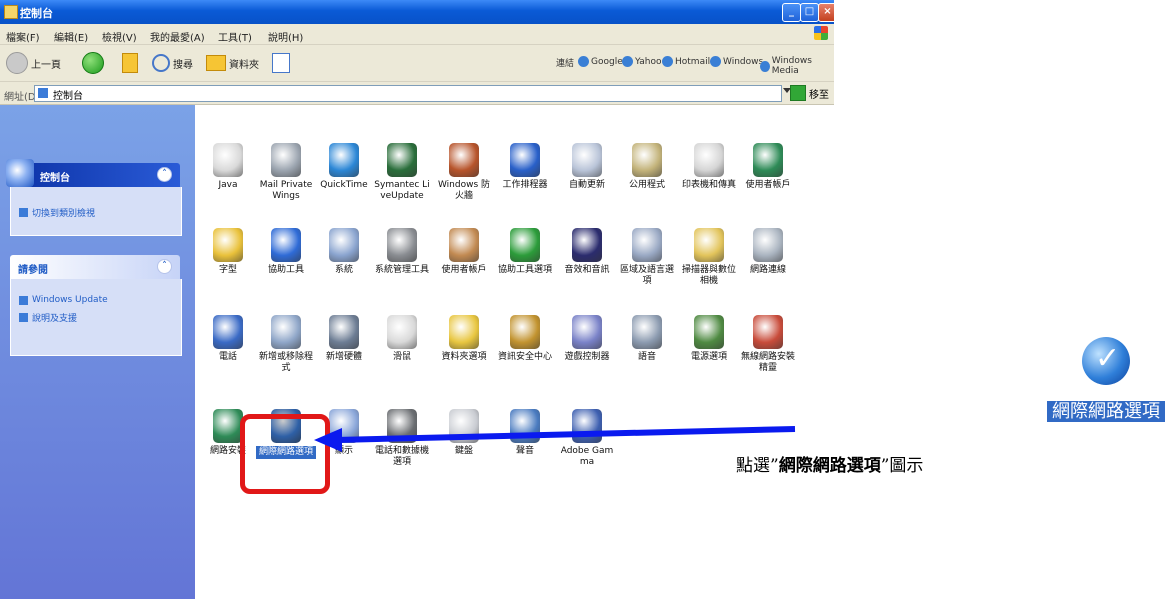  What do you see at coordinates (1106, 411) in the screenshot?
I see `zoomed-label: 網際網路選項` at bounding box center [1106, 411].